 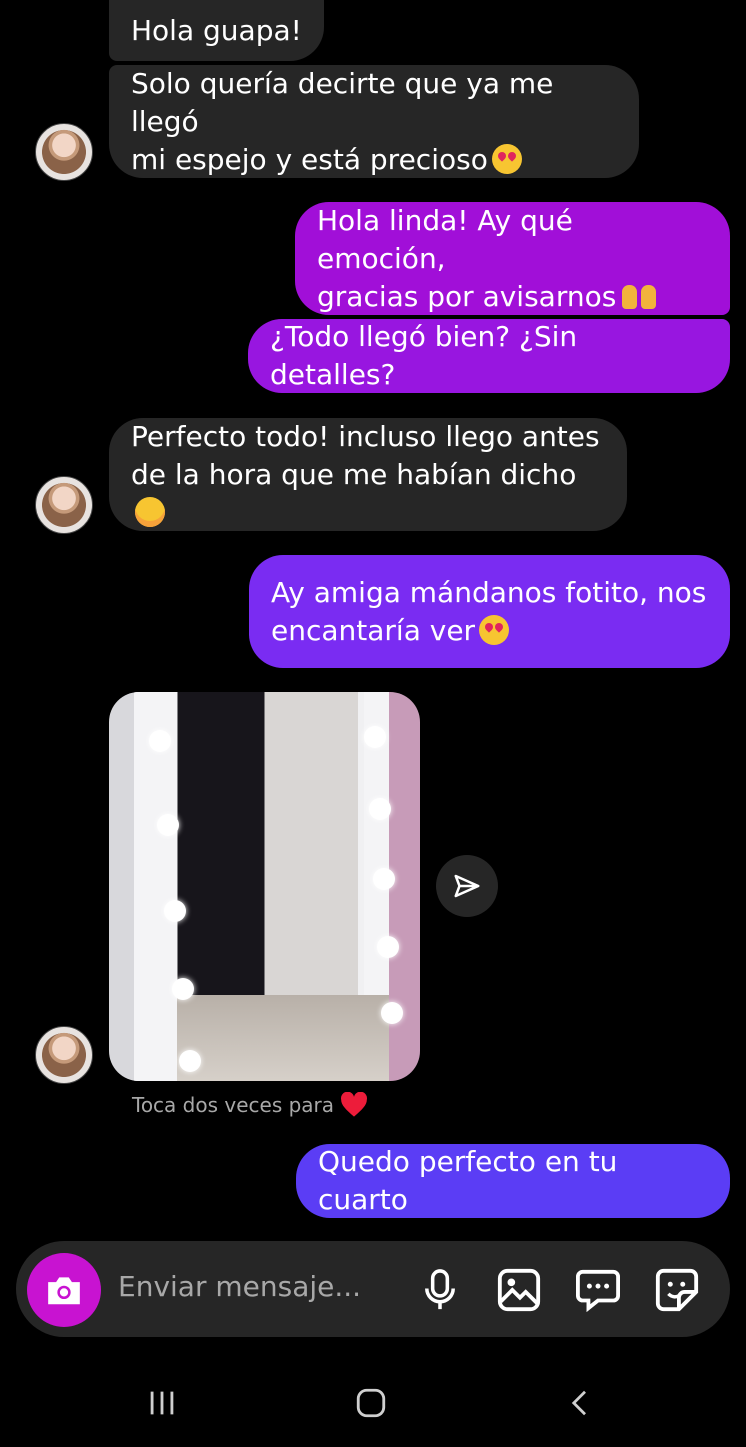 I want to click on recents-nav-icon, so click(x=162, y=1403).